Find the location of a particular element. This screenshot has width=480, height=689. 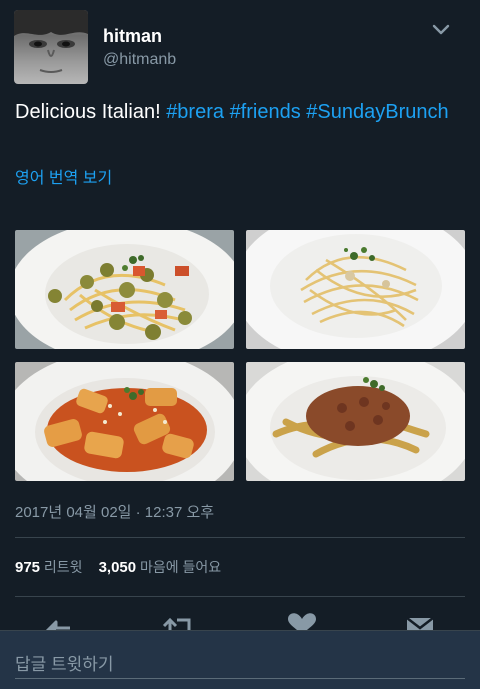

hashtag-link: #brera is located at coordinates (195, 112).